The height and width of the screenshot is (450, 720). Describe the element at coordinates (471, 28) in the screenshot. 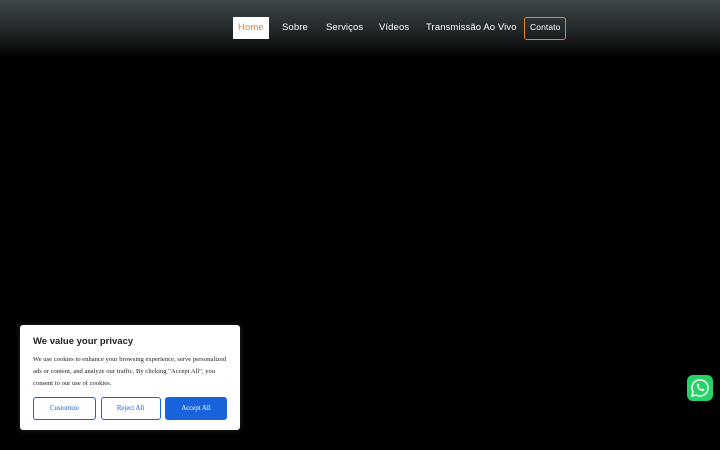

I see `nav-item-transmissao: Transmissão Ao Vivo` at that location.